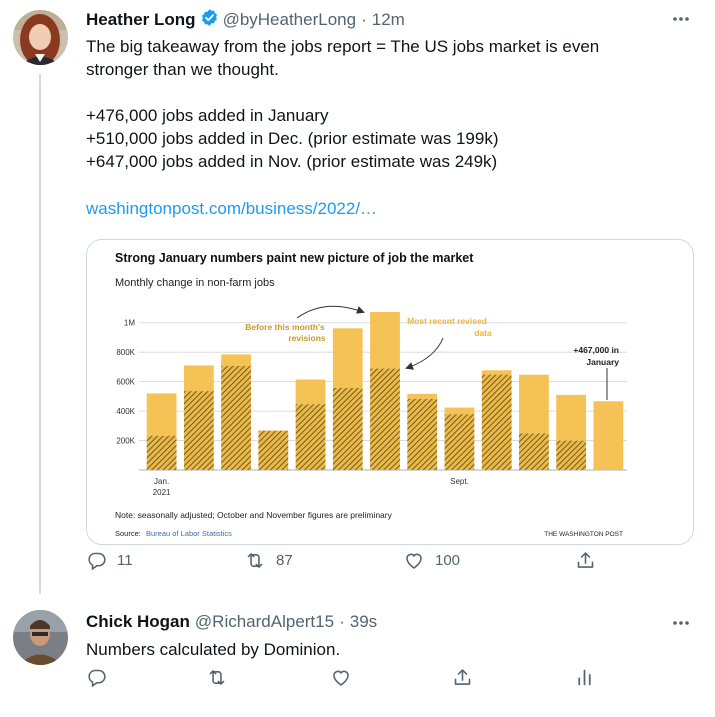 This screenshot has width=715, height=717. Describe the element at coordinates (40, 334) in the screenshot. I see `thread-line` at that location.